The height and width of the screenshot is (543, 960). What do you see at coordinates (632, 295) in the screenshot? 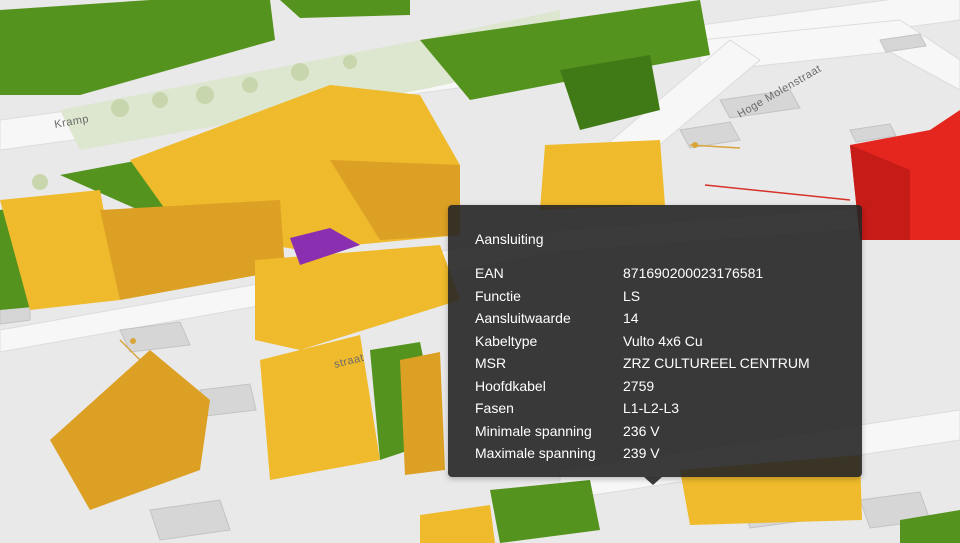
I see `attr-value-functie: LS` at bounding box center [632, 295].